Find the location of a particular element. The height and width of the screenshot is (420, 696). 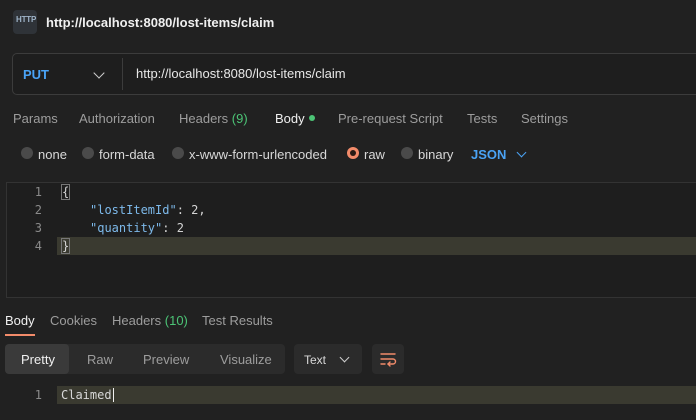

tab-headers-label: Headers is located at coordinates (204, 118).